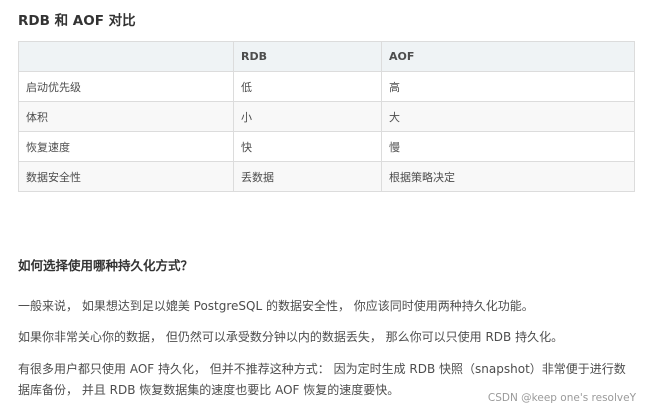 The image size is (652, 415). I want to click on table-row: 恢复速度 快 慢, so click(326, 146).